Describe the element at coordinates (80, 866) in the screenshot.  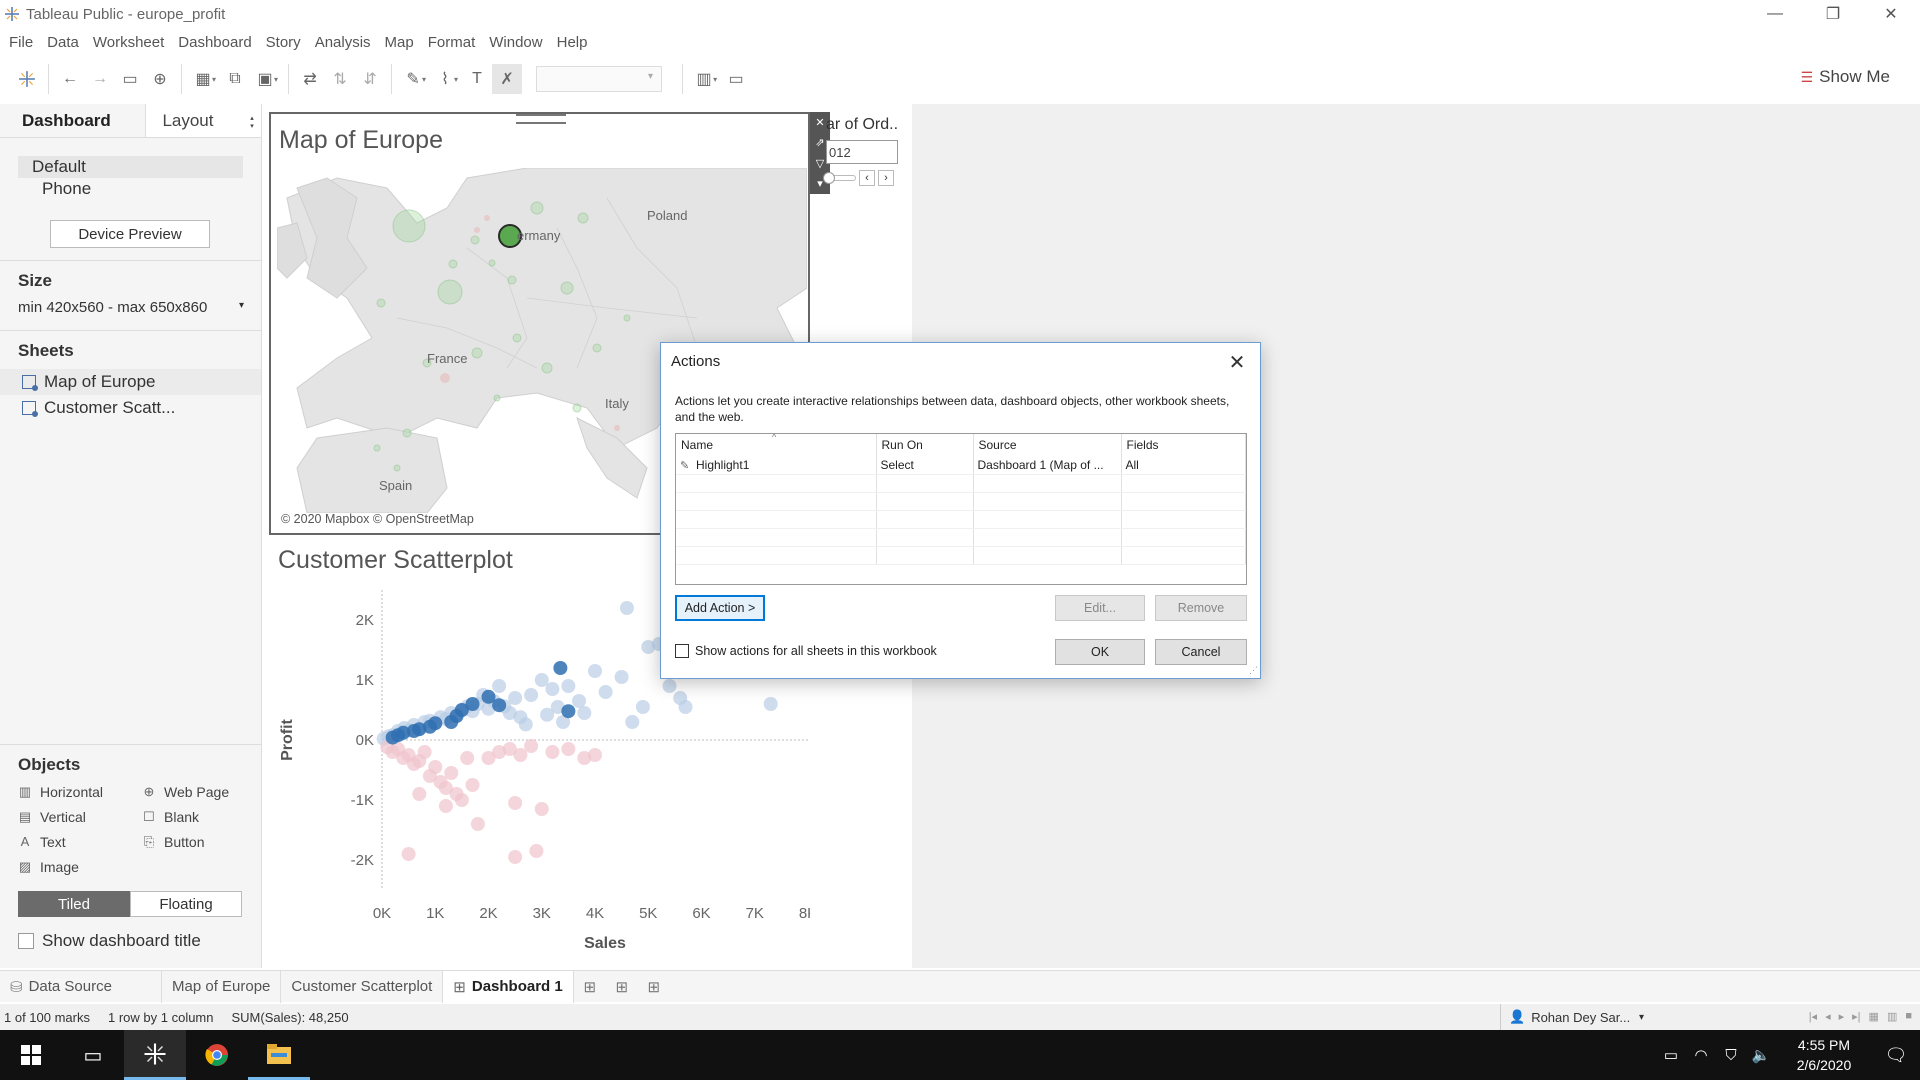
I see `object-image: ▨ Image` at that location.